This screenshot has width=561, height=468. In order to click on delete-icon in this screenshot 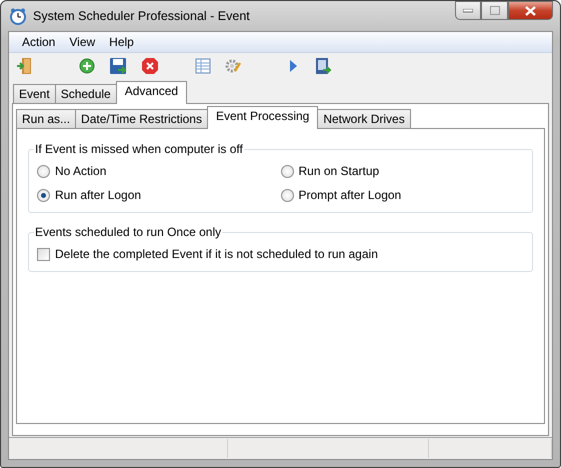, I will do `click(150, 66)`.